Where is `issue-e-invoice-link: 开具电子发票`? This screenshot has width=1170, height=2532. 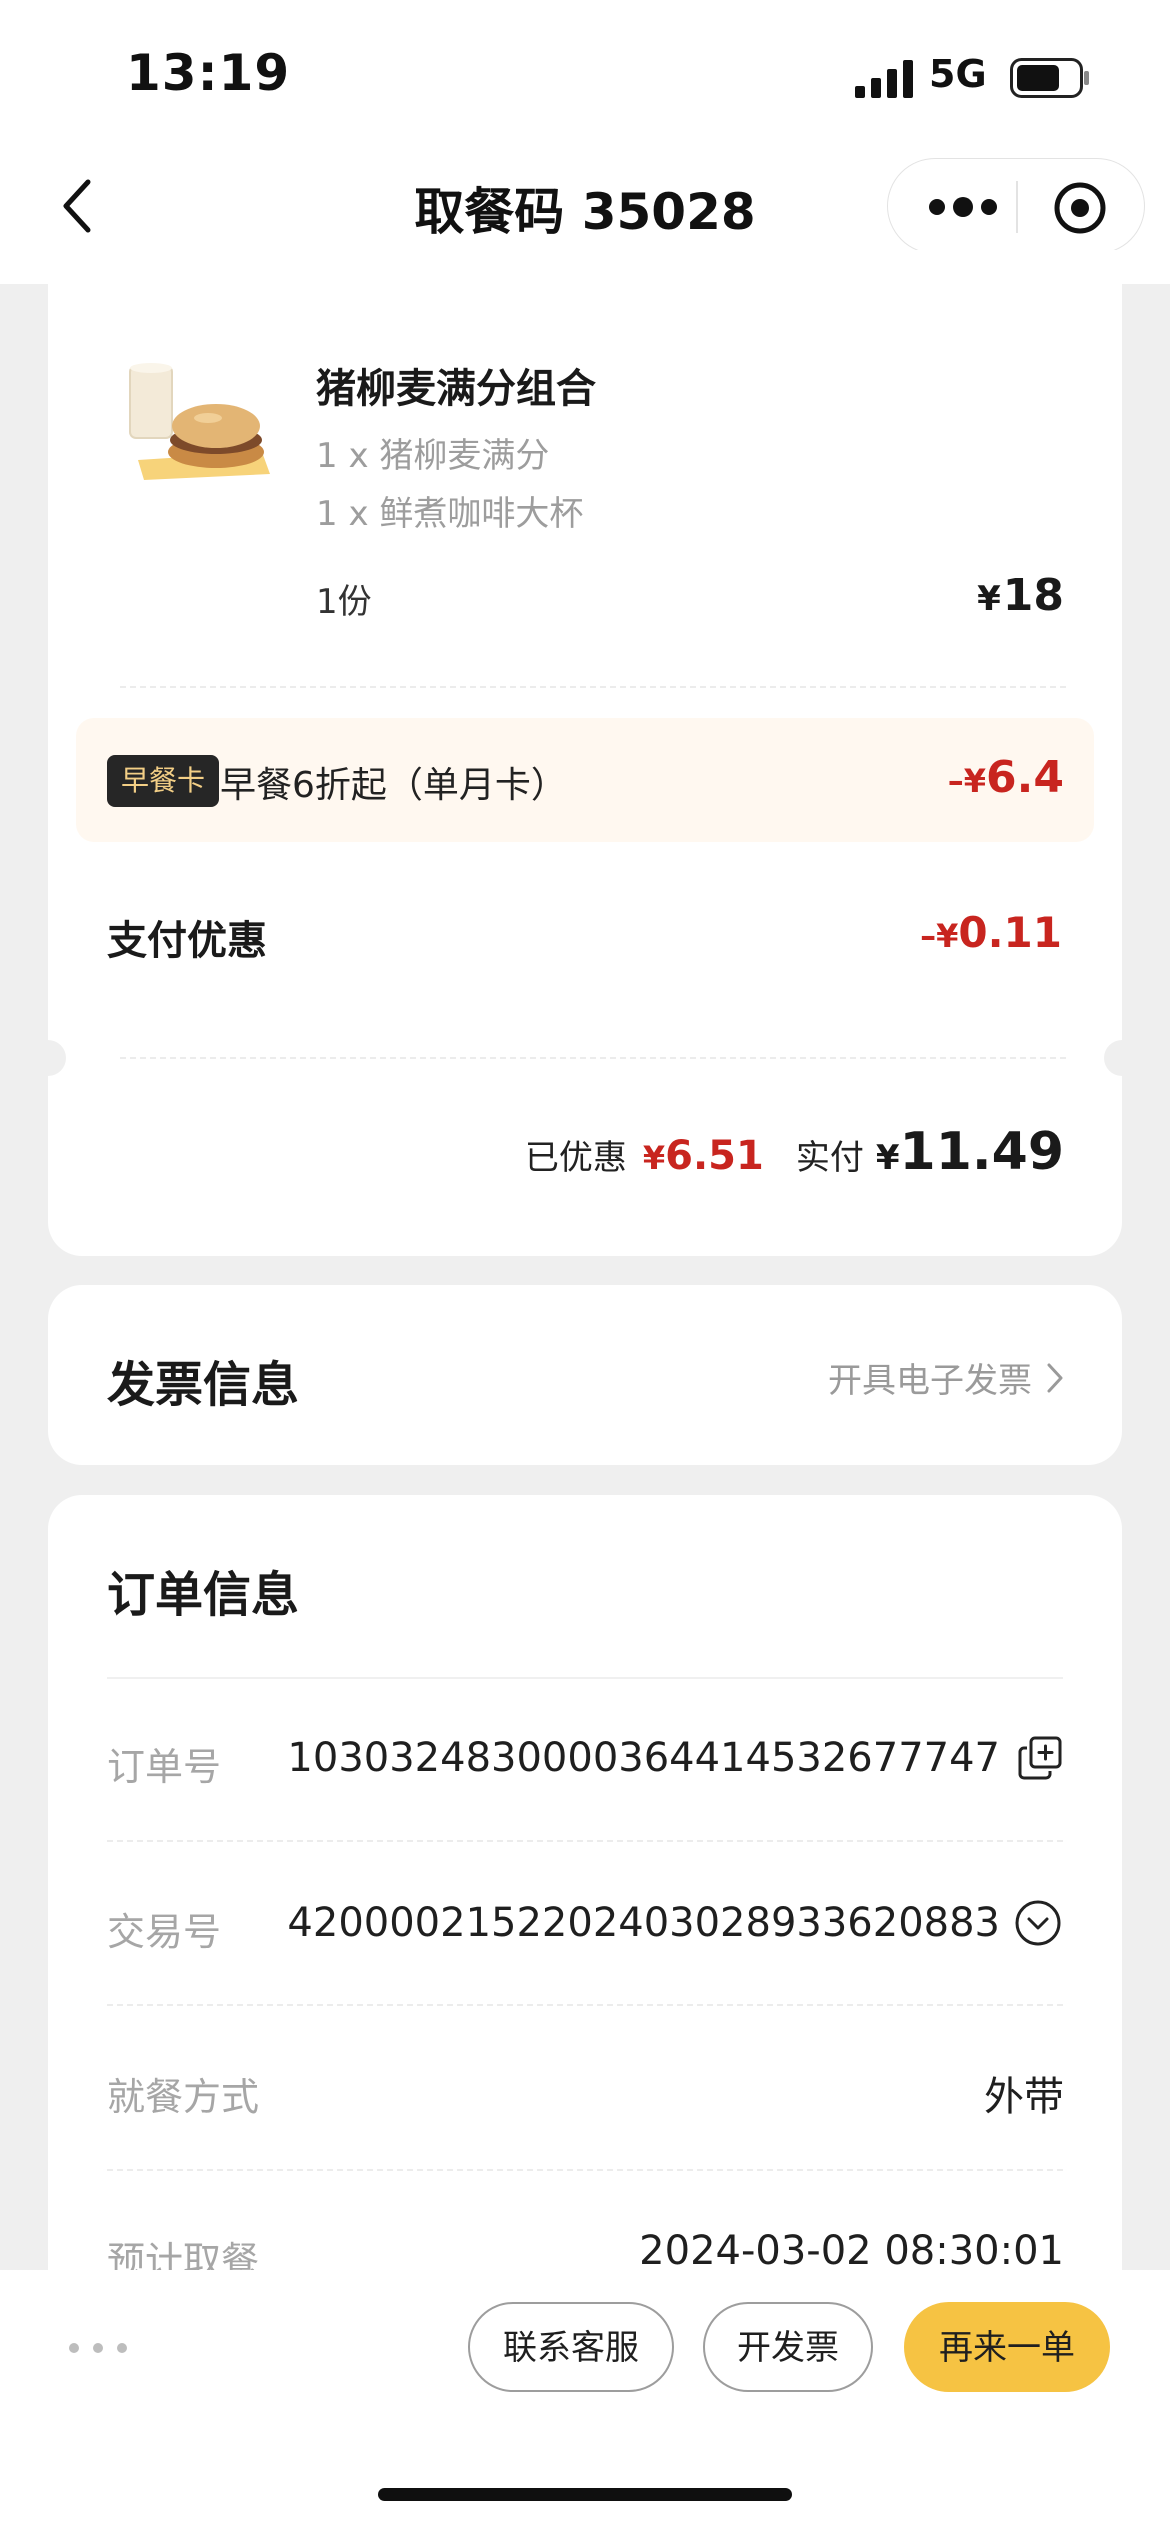 issue-e-invoice-link: 开具电子发票 is located at coordinates (946, 1377).